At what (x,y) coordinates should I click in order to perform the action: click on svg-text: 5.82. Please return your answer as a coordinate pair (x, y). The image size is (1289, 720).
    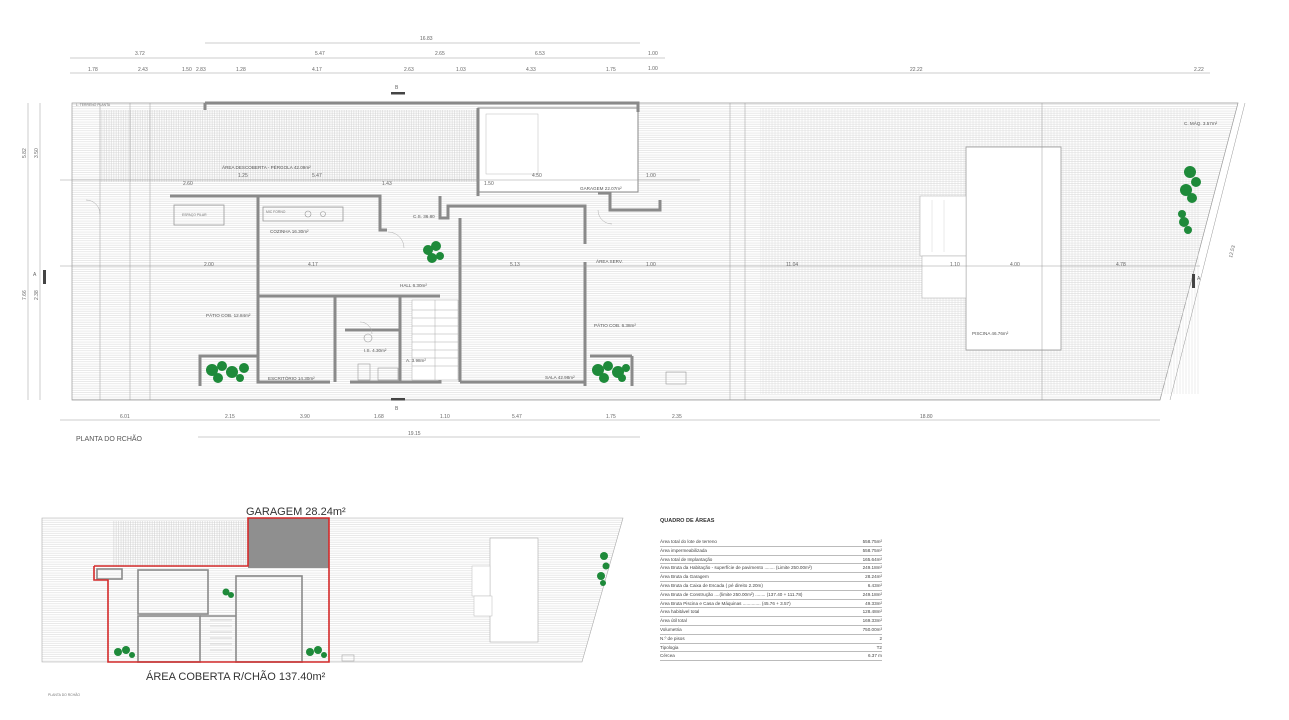
    Looking at the image, I should click on (25, 153).